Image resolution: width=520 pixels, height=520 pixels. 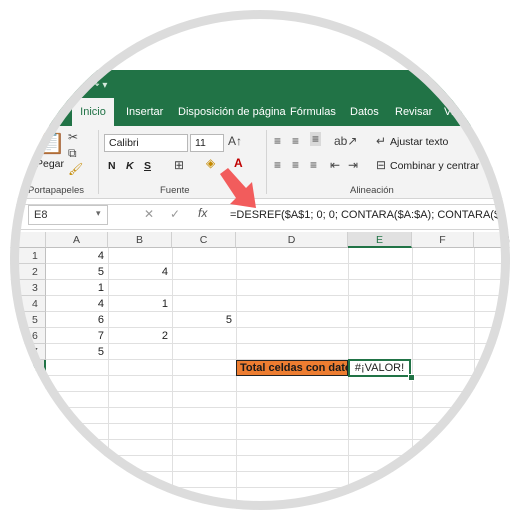 I want to click on column-header-E: E, so click(x=380, y=240).